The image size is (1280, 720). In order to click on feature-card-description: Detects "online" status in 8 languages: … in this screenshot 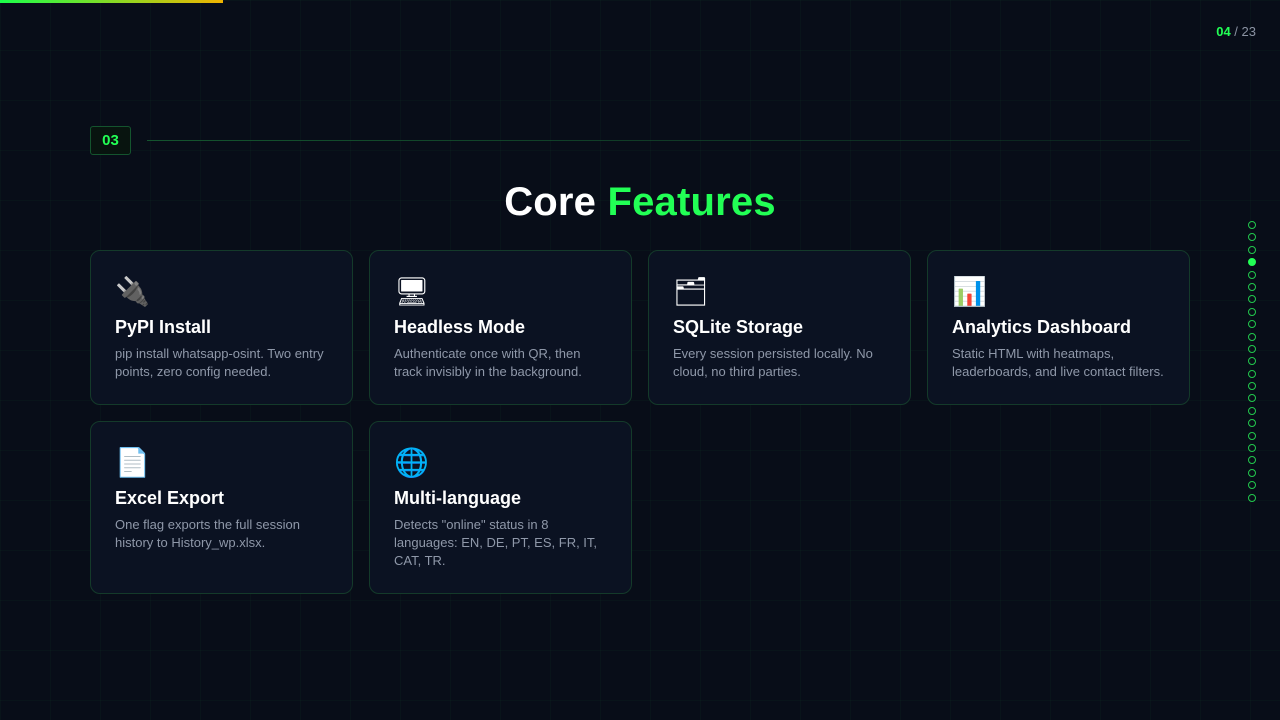, I will do `click(496, 542)`.